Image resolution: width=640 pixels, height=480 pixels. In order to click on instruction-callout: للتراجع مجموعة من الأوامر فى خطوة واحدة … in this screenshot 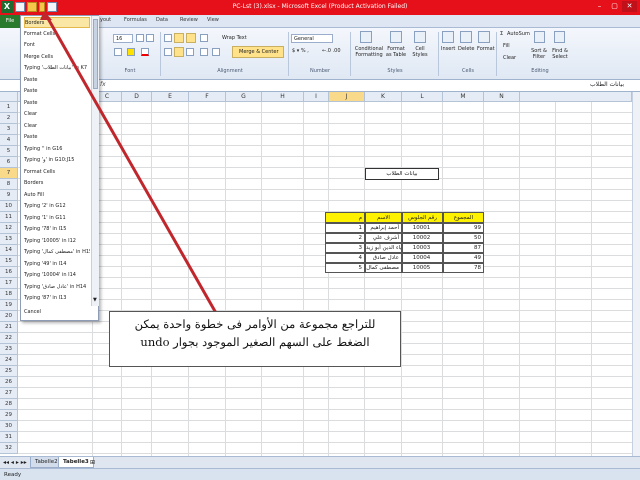, I will do `click(255, 339)`.